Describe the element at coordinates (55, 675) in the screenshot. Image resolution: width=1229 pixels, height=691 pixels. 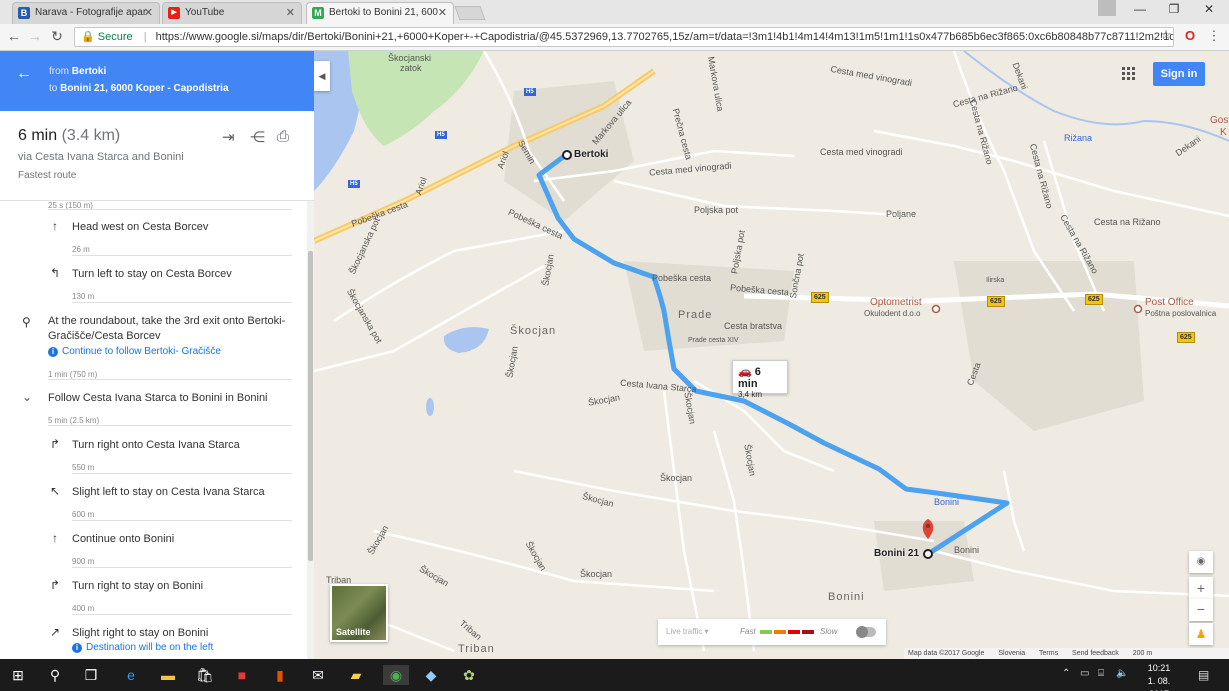
I see `search-icon: ⚲` at that location.